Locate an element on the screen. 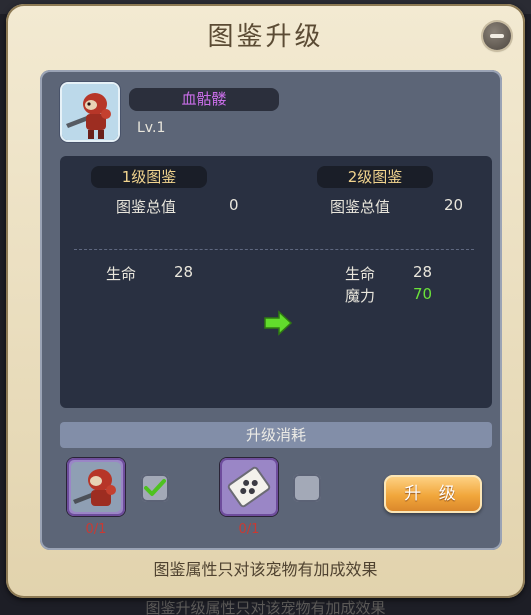 Image resolution: width=531 pixels, height=615 pixels. cost-item-pet-card is located at coordinates (96, 487).